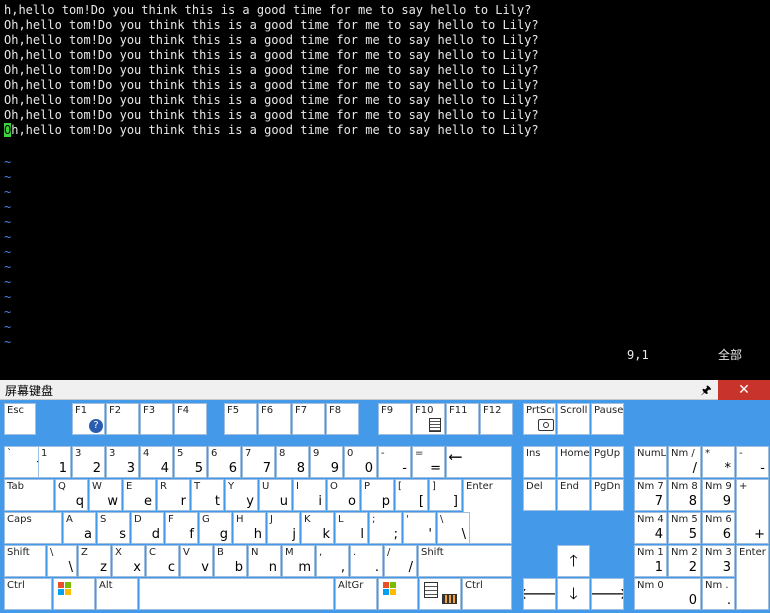 Image resolution: width=770 pixels, height=613 pixels. What do you see at coordinates (128, 561) in the screenshot?
I see `key-x: Xx` at bounding box center [128, 561].